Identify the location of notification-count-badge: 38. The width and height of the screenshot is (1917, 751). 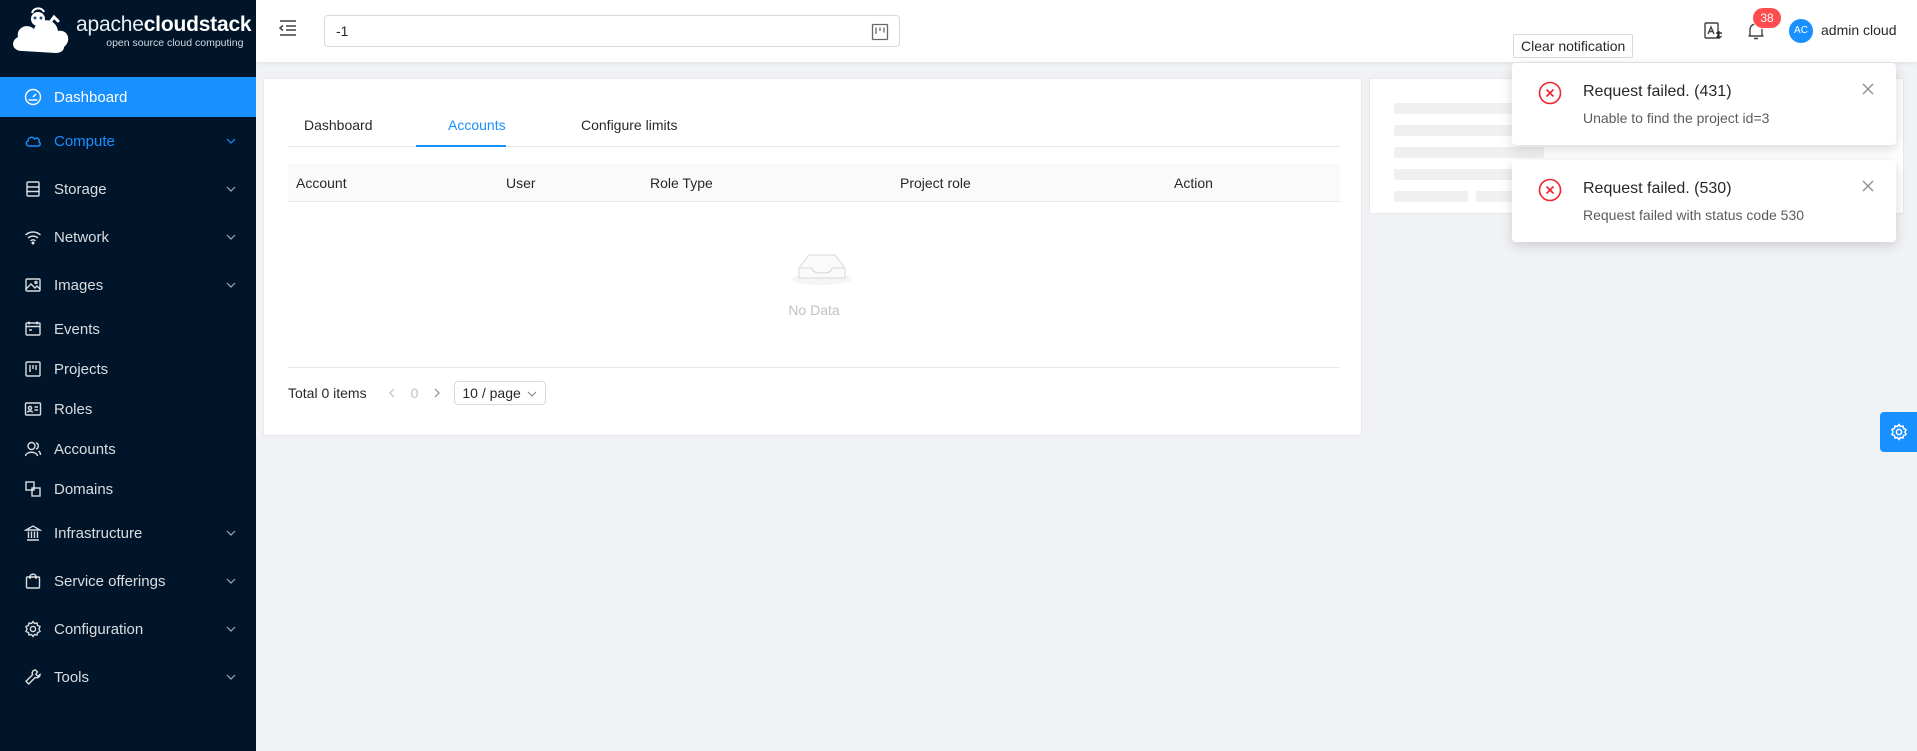
(1767, 18).